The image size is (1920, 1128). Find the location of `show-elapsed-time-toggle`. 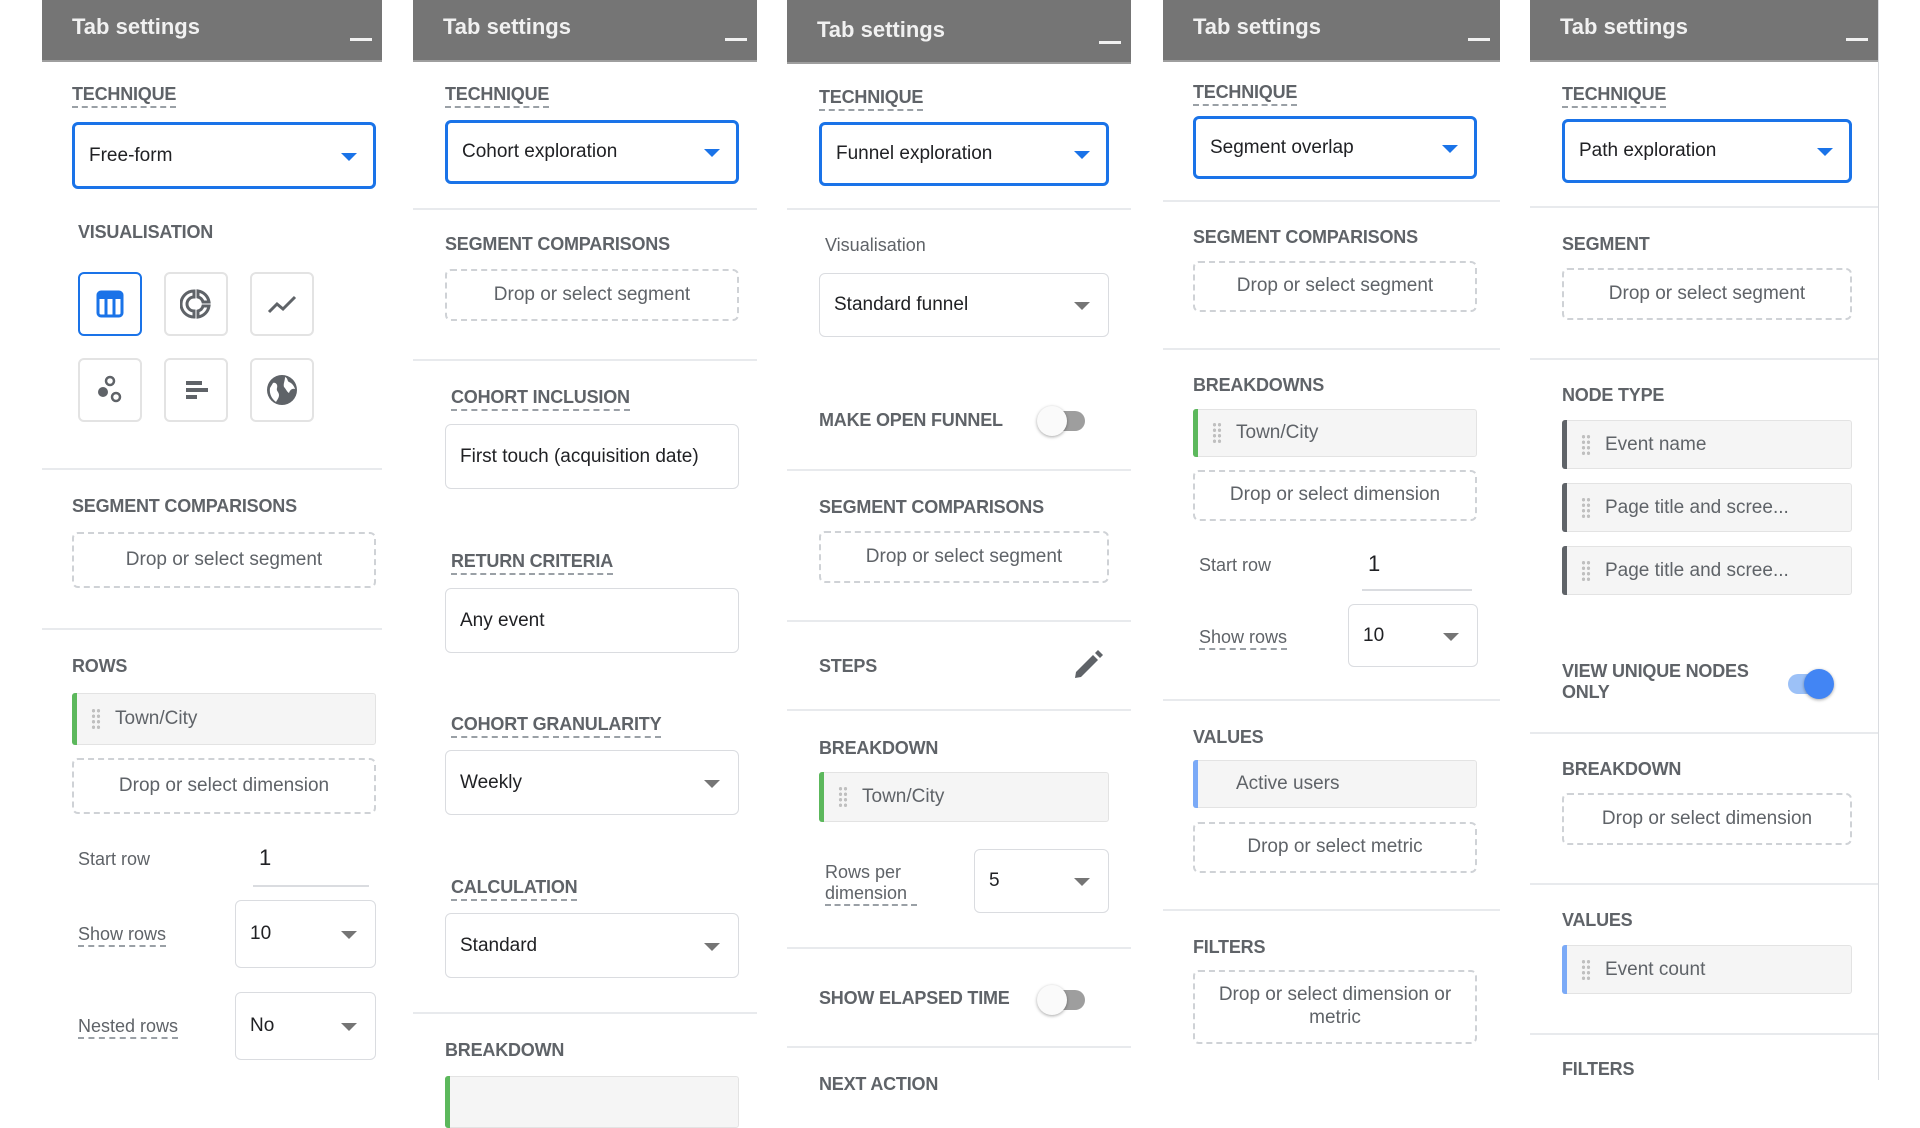

show-elapsed-time-toggle is located at coordinates (1063, 1000).